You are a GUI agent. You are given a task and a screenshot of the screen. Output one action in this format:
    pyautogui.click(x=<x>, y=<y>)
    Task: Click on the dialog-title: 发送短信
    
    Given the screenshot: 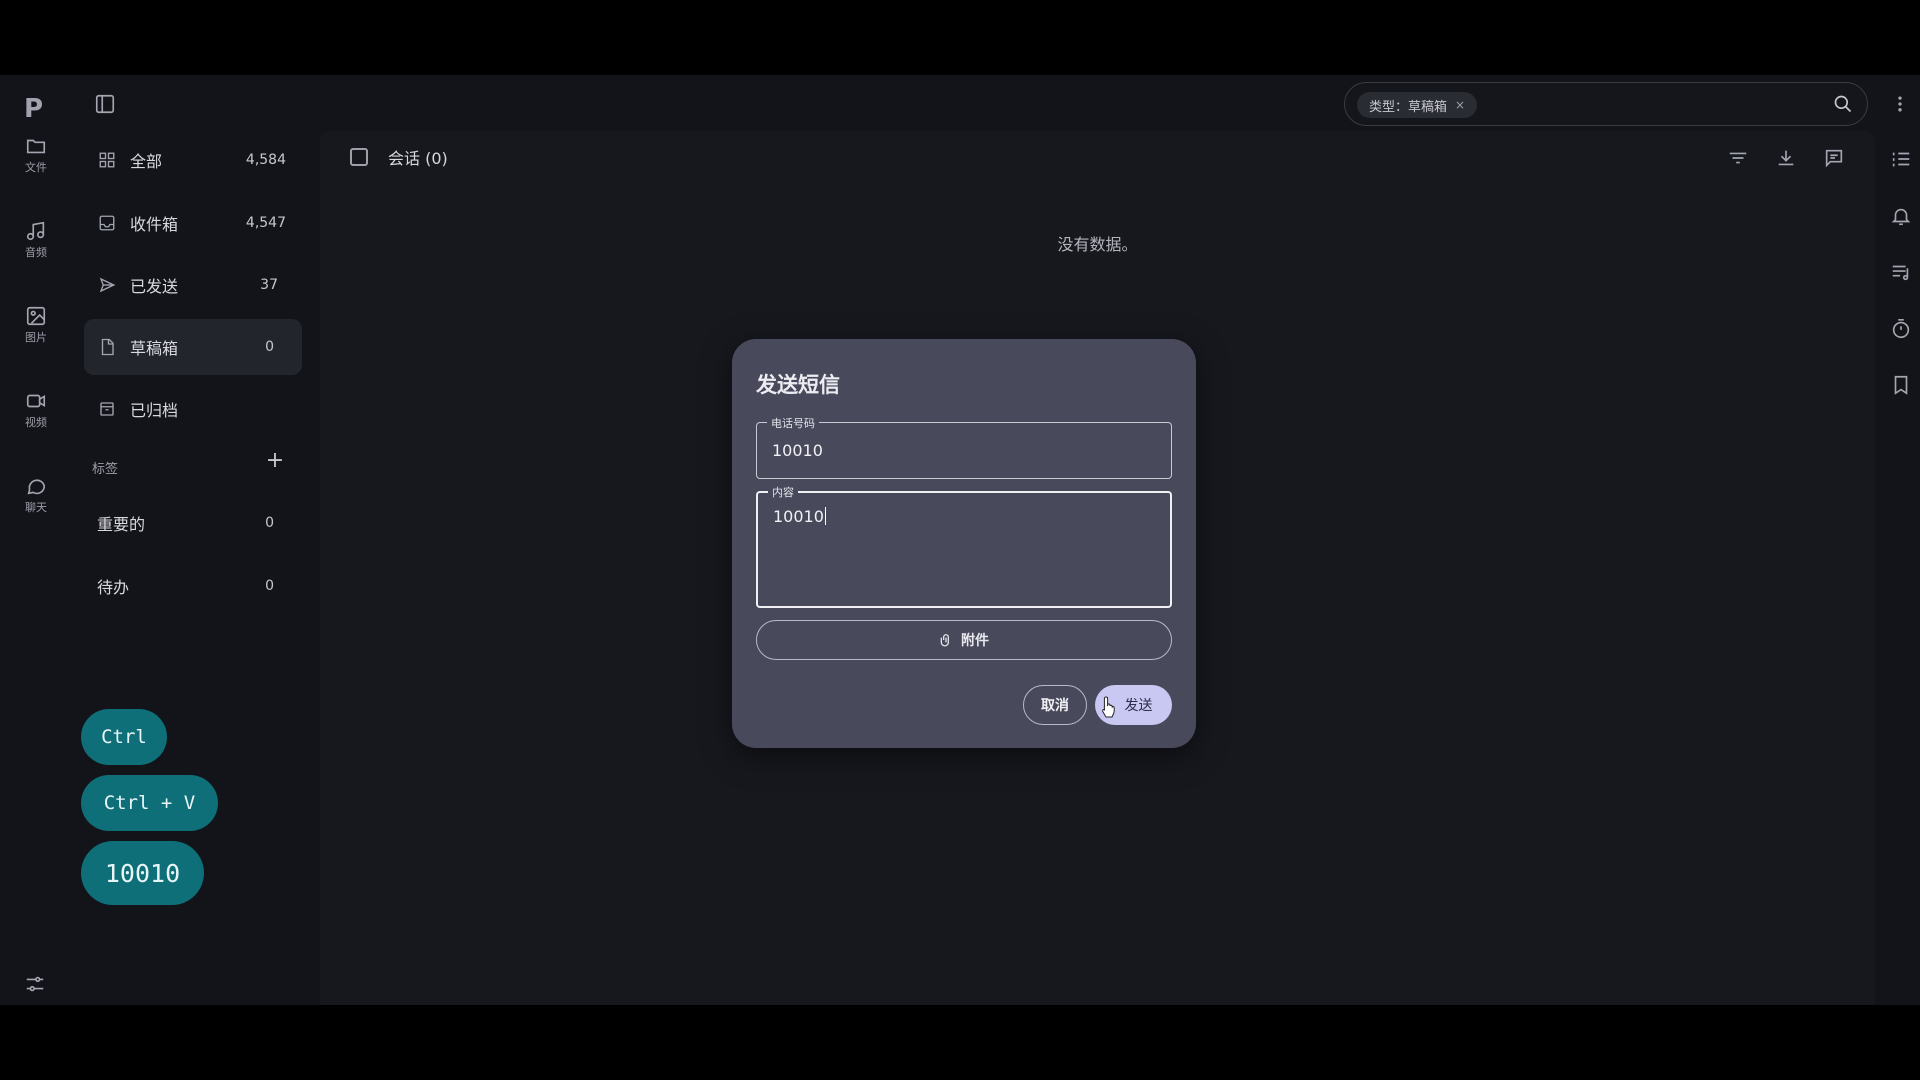 What is the action you would take?
    pyautogui.click(x=798, y=385)
    